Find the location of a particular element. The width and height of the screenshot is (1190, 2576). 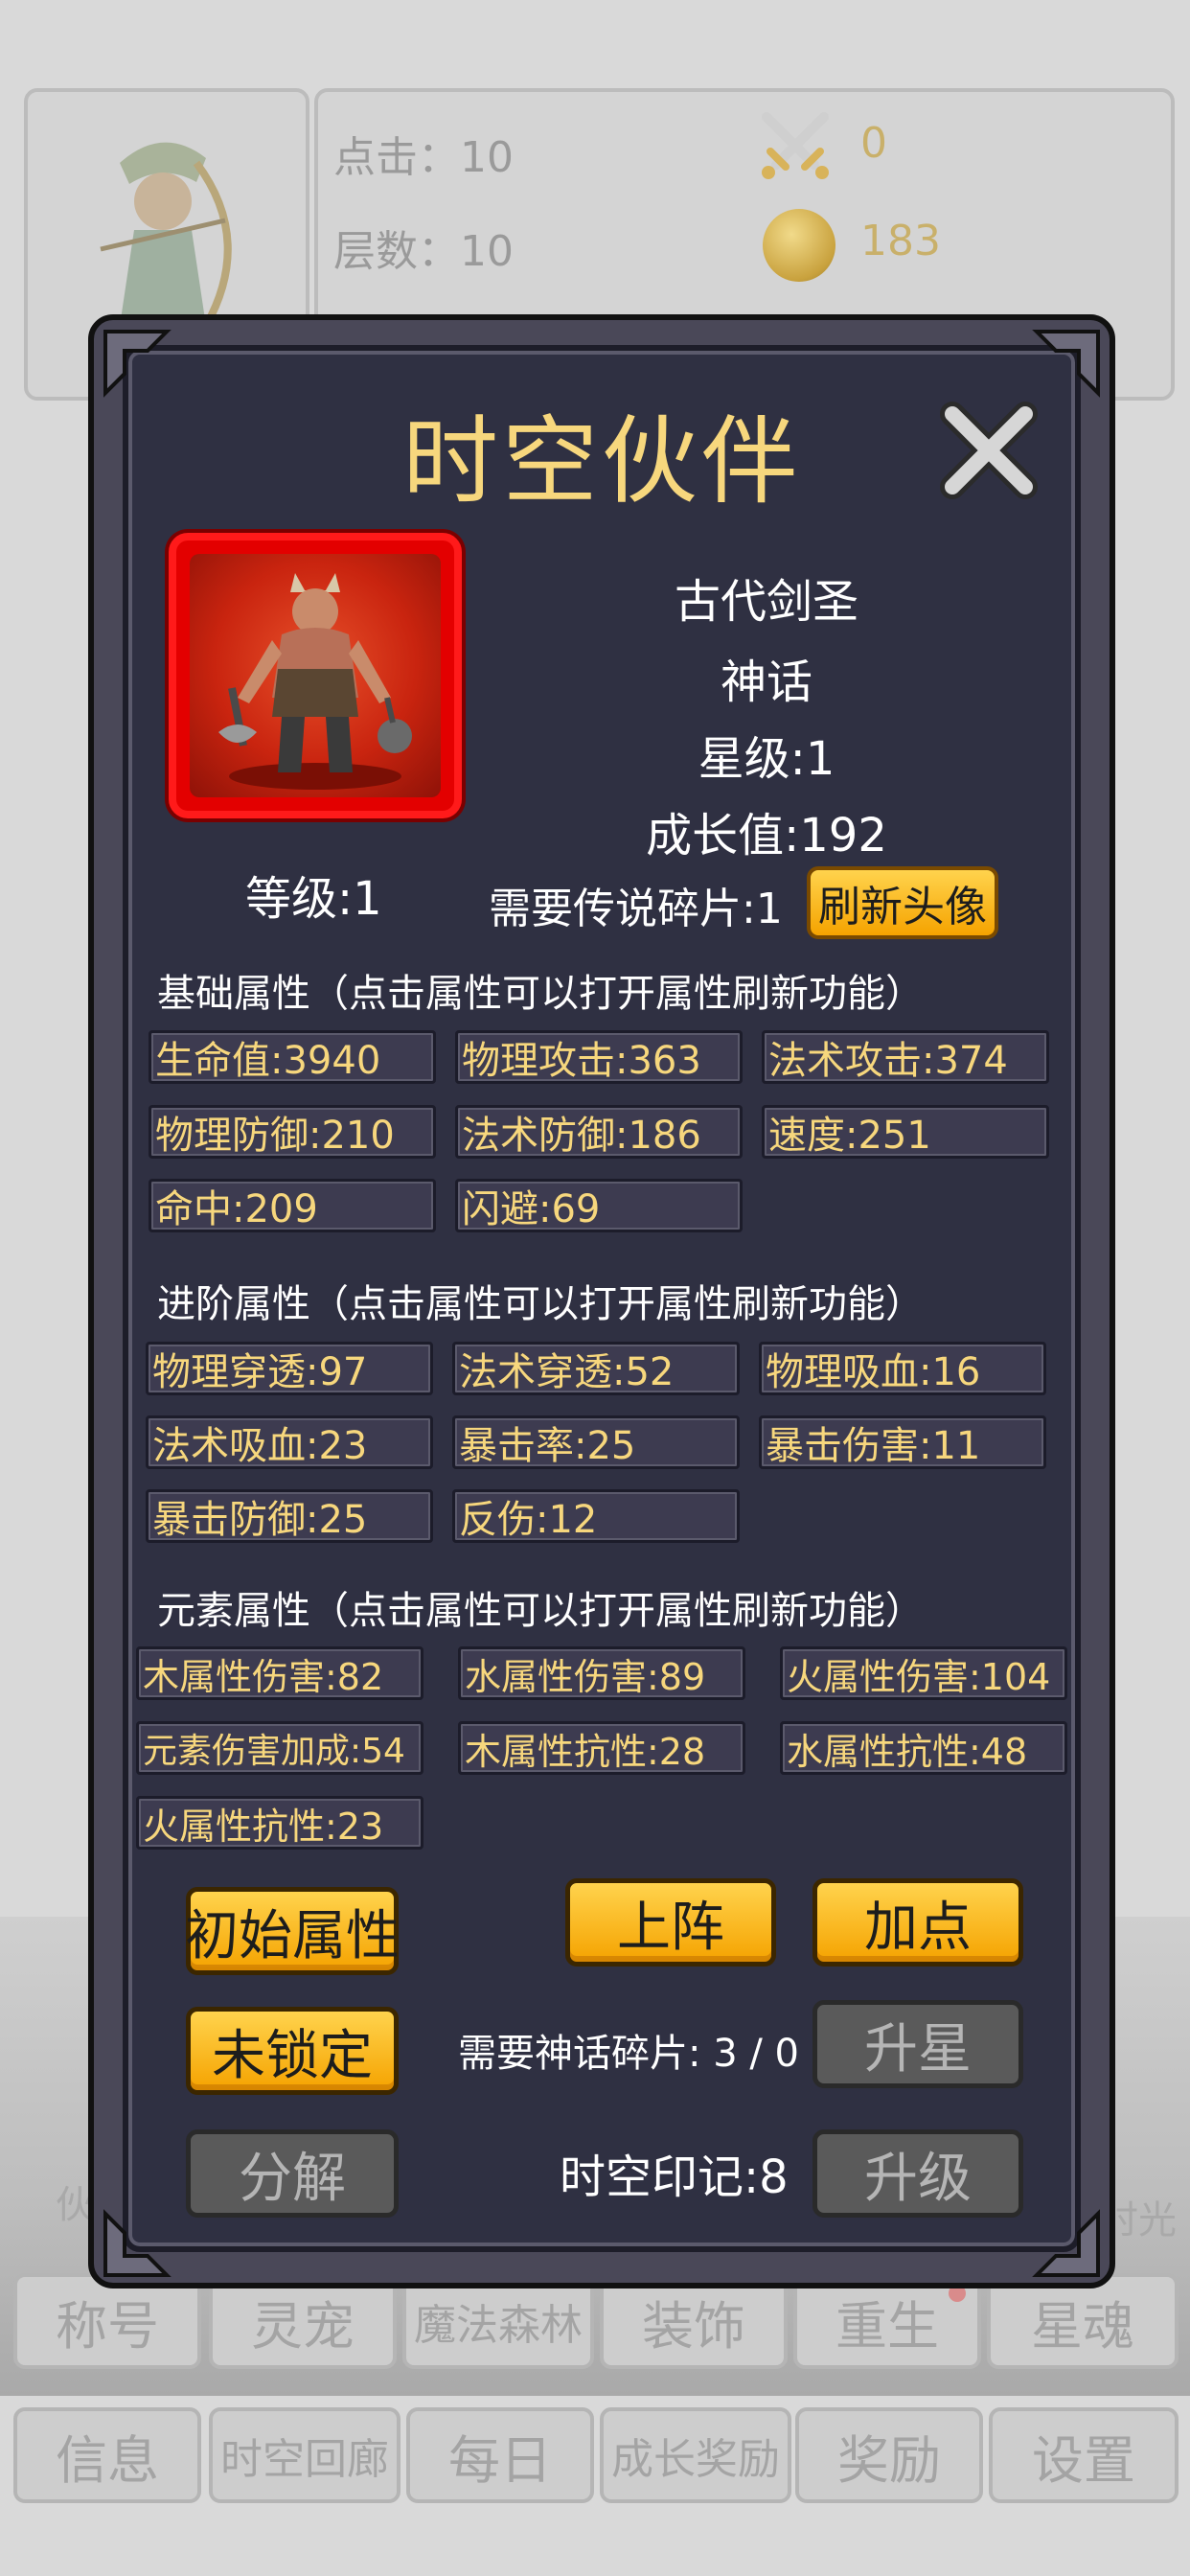

partner-star-level: 星级:1 is located at coordinates (766, 759).